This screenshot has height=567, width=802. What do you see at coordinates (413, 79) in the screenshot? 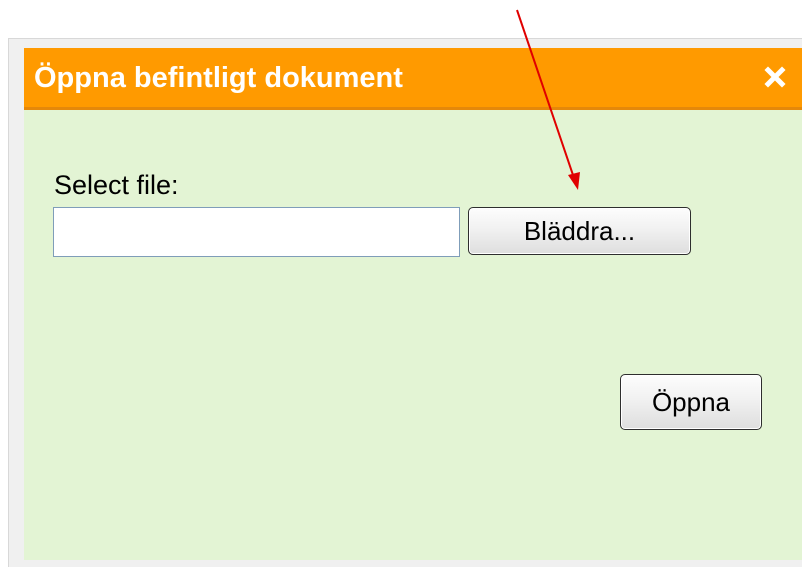
I see `dialog-titlebar: Öppna befintligt dokument` at bounding box center [413, 79].